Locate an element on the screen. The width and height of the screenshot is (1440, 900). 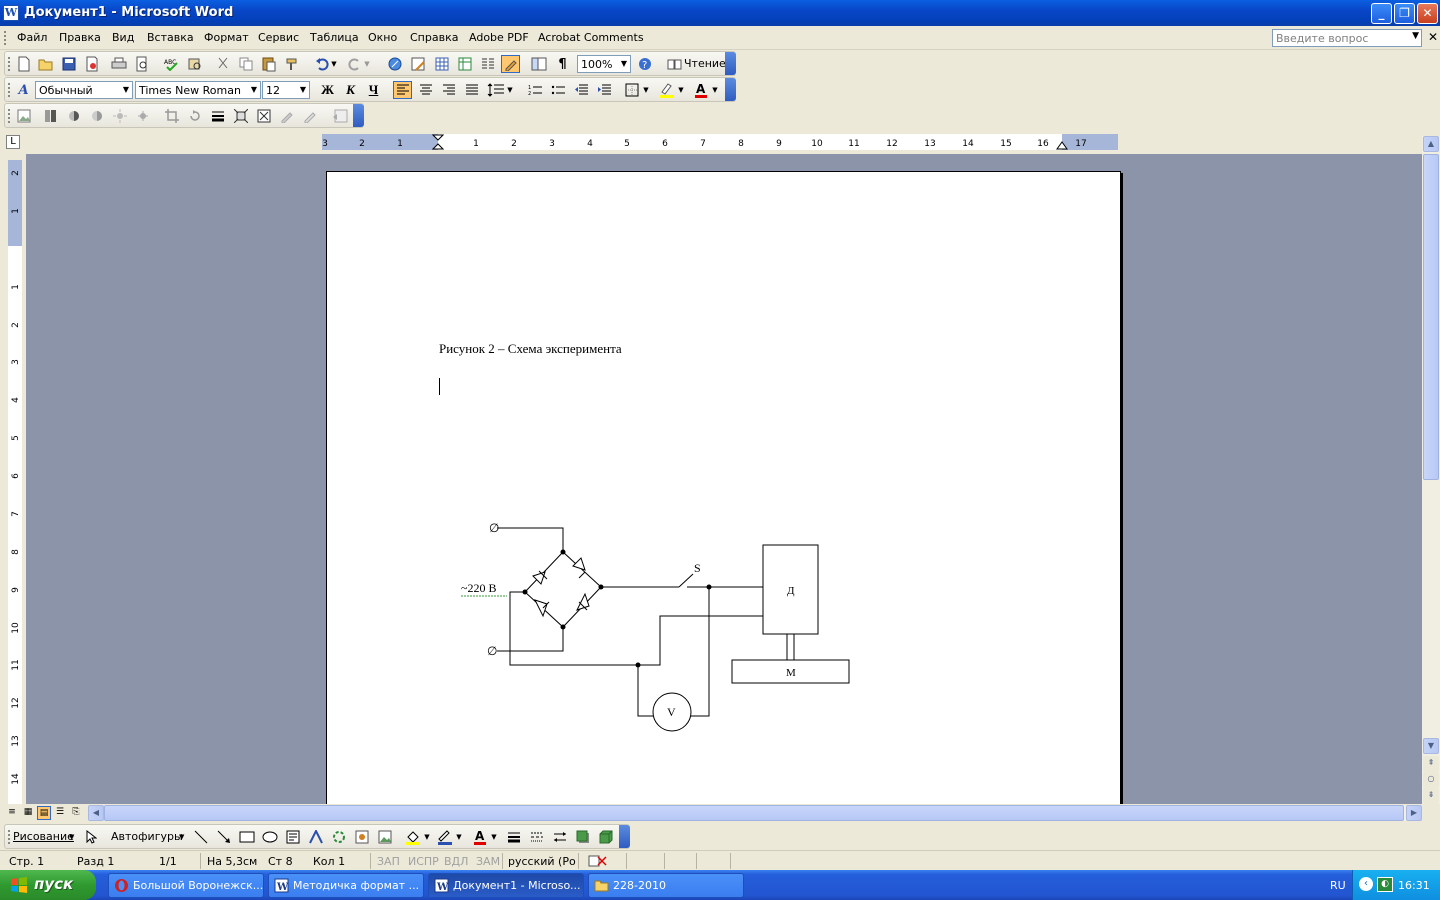
less-contrast-icon is located at coordinates (96, 116).